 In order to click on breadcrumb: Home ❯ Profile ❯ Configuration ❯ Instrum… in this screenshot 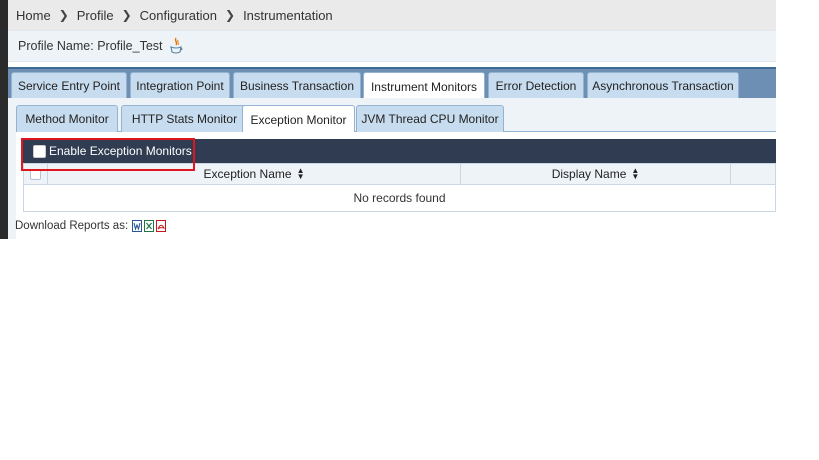, I will do `click(392, 15)`.